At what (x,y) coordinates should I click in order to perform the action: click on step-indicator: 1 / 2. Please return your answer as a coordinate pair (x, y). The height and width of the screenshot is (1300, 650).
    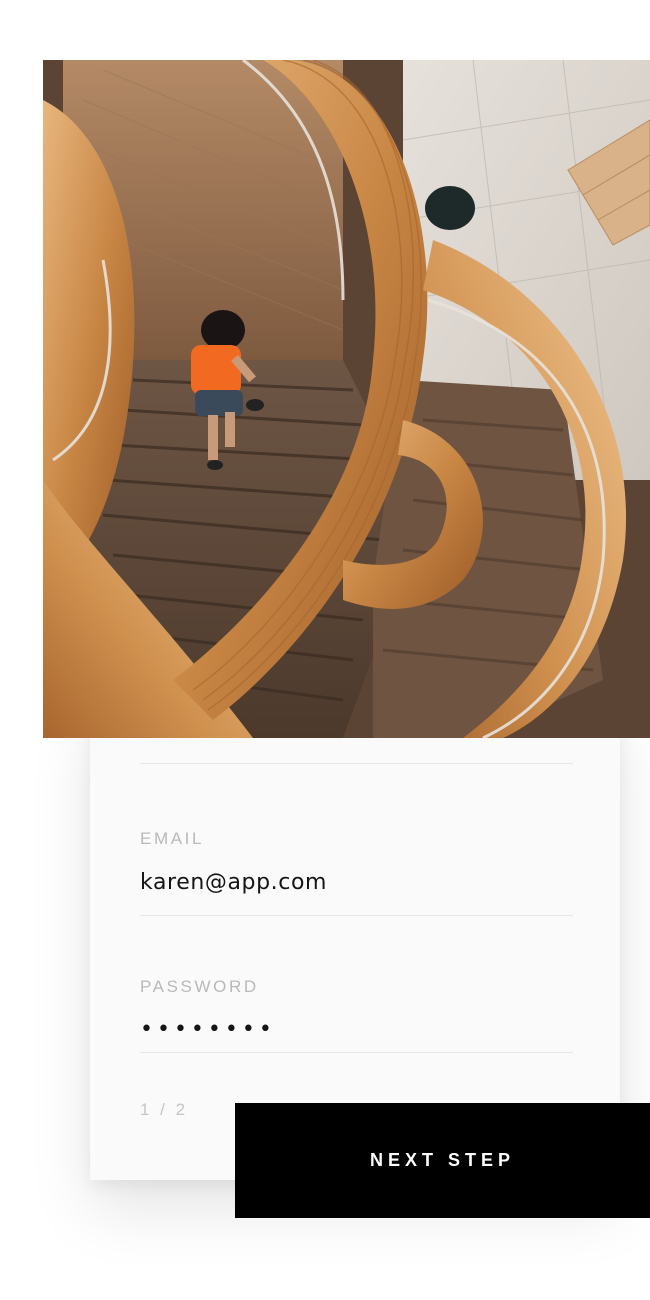
    Looking at the image, I should click on (164, 1109).